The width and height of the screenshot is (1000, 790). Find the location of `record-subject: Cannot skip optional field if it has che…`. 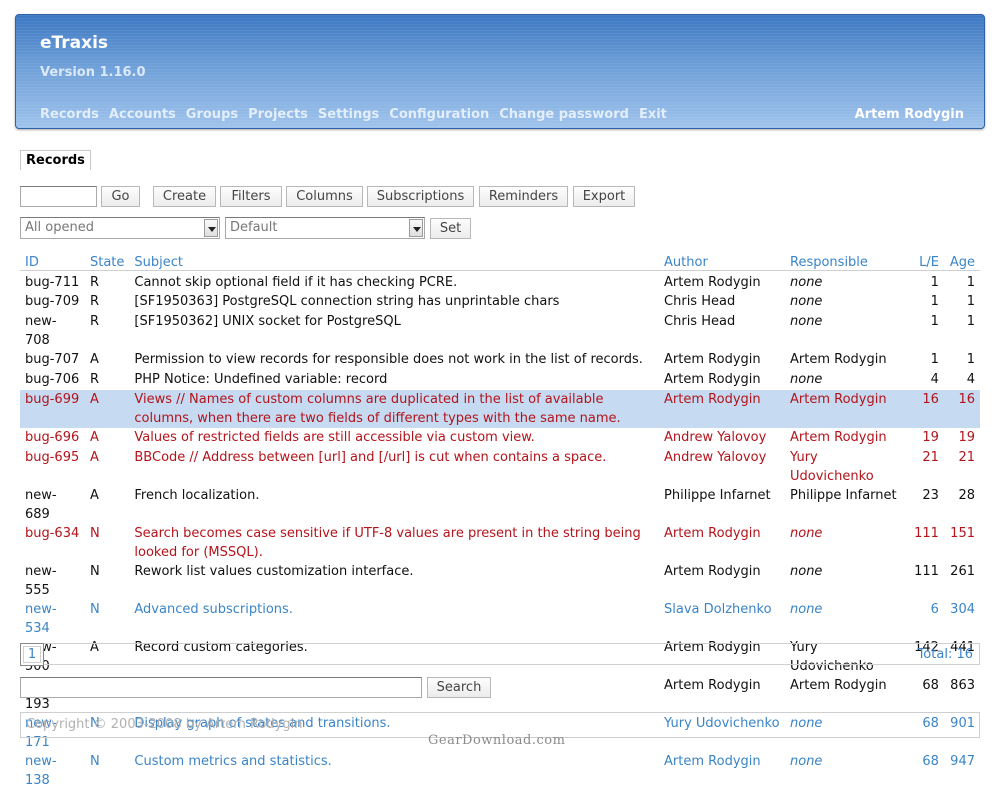

record-subject: Cannot skip optional field if it has che… is located at coordinates (296, 282).